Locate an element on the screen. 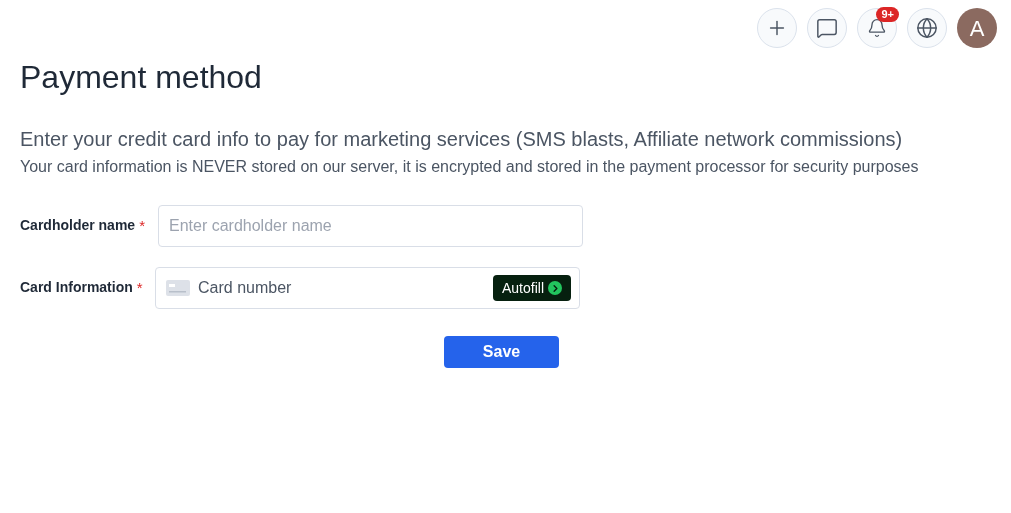  notification-badge: 9+ is located at coordinates (887, 14).